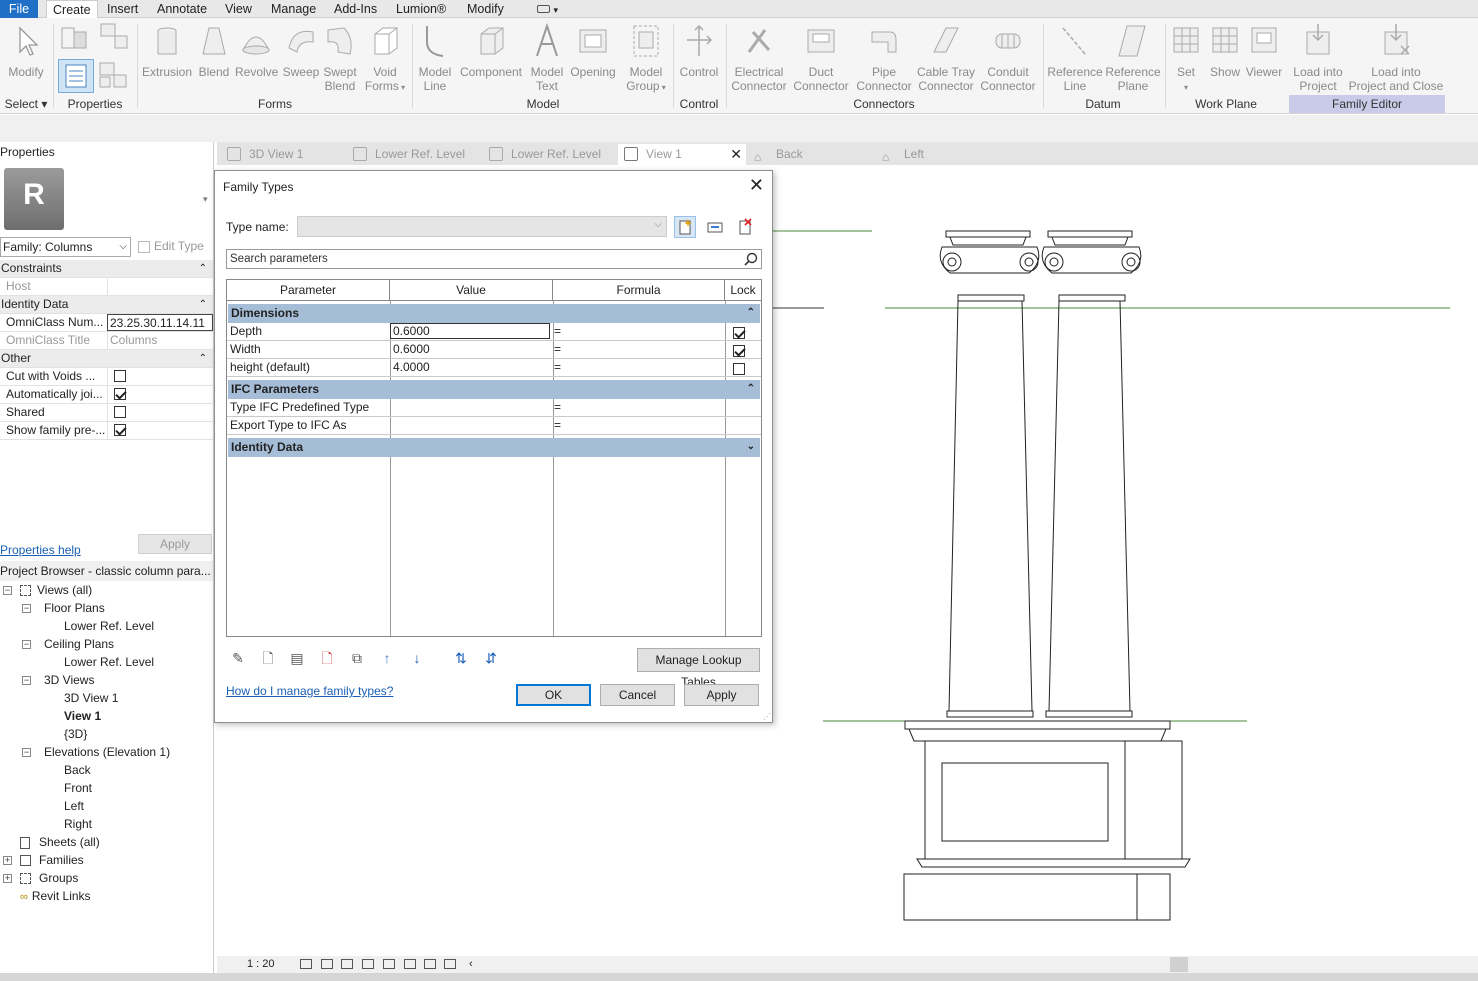 The height and width of the screenshot is (981, 1478). I want to click on load-into-project-and-close-button: Load into Project and Close, so click(1396, 57).